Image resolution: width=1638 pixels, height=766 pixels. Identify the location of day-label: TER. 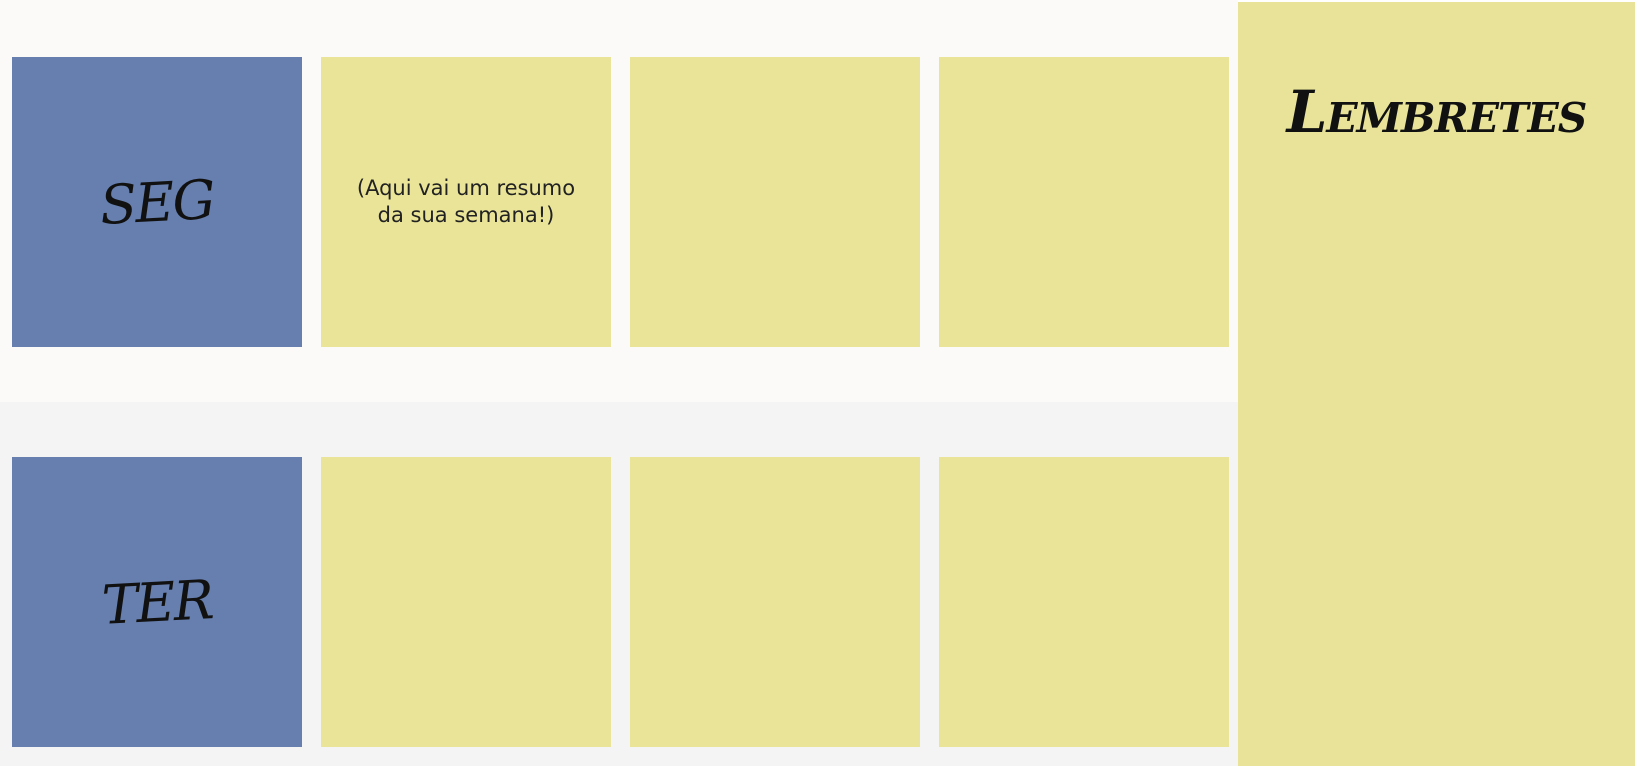
(157, 602).